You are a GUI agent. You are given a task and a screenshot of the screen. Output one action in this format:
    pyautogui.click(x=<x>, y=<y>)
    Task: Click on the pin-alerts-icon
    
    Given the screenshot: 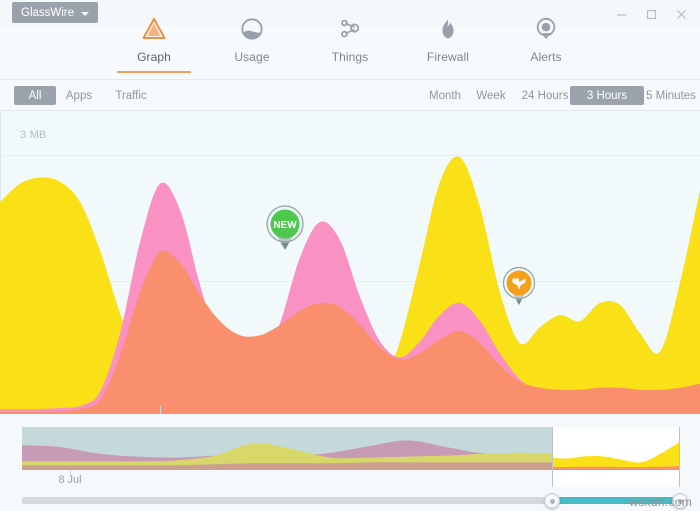 What is the action you would take?
    pyautogui.click(x=546, y=29)
    